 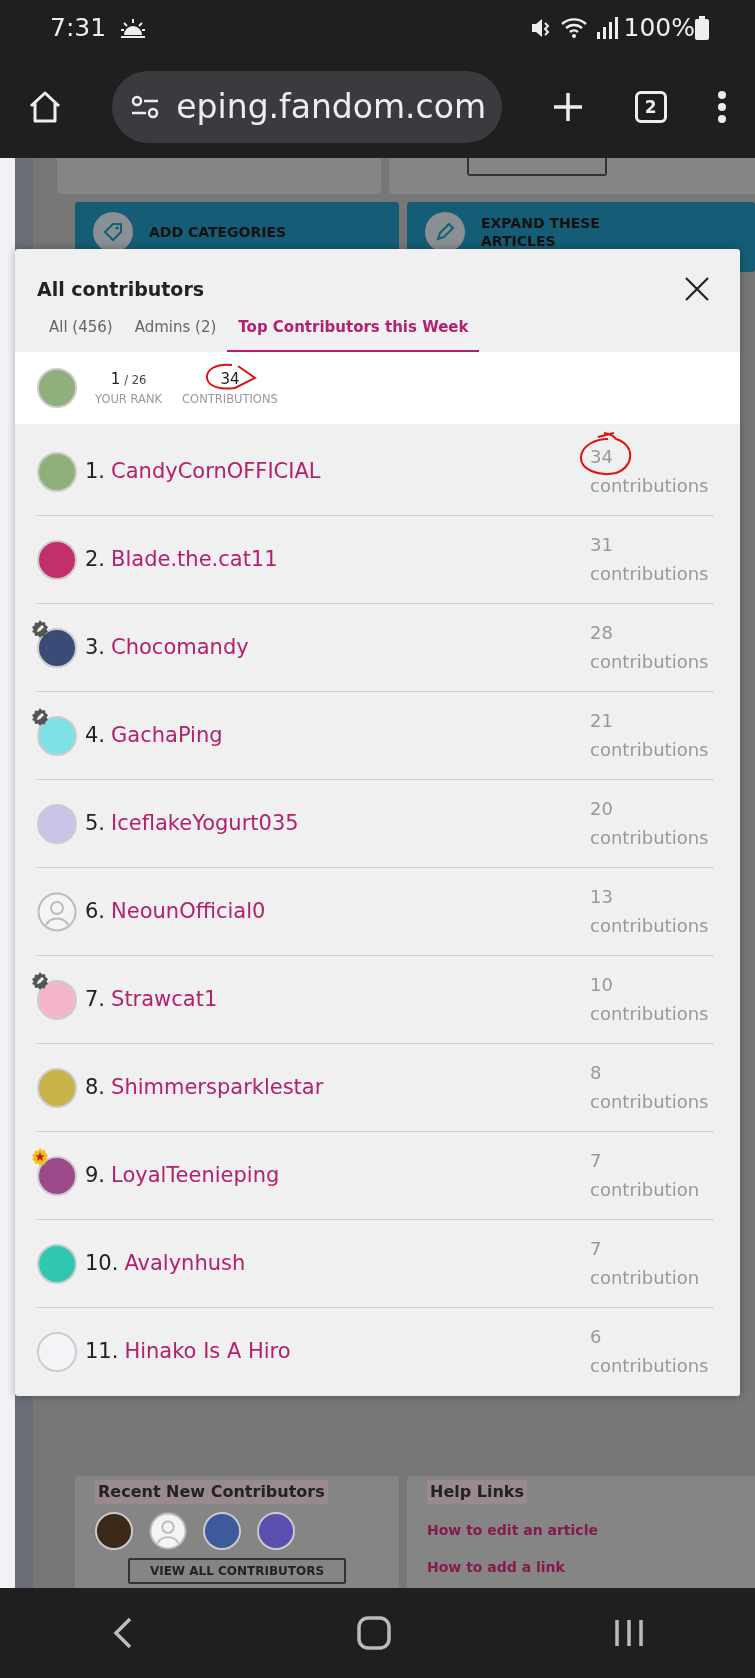 I want to click on user-link: Strawcat1, so click(x=164, y=999).